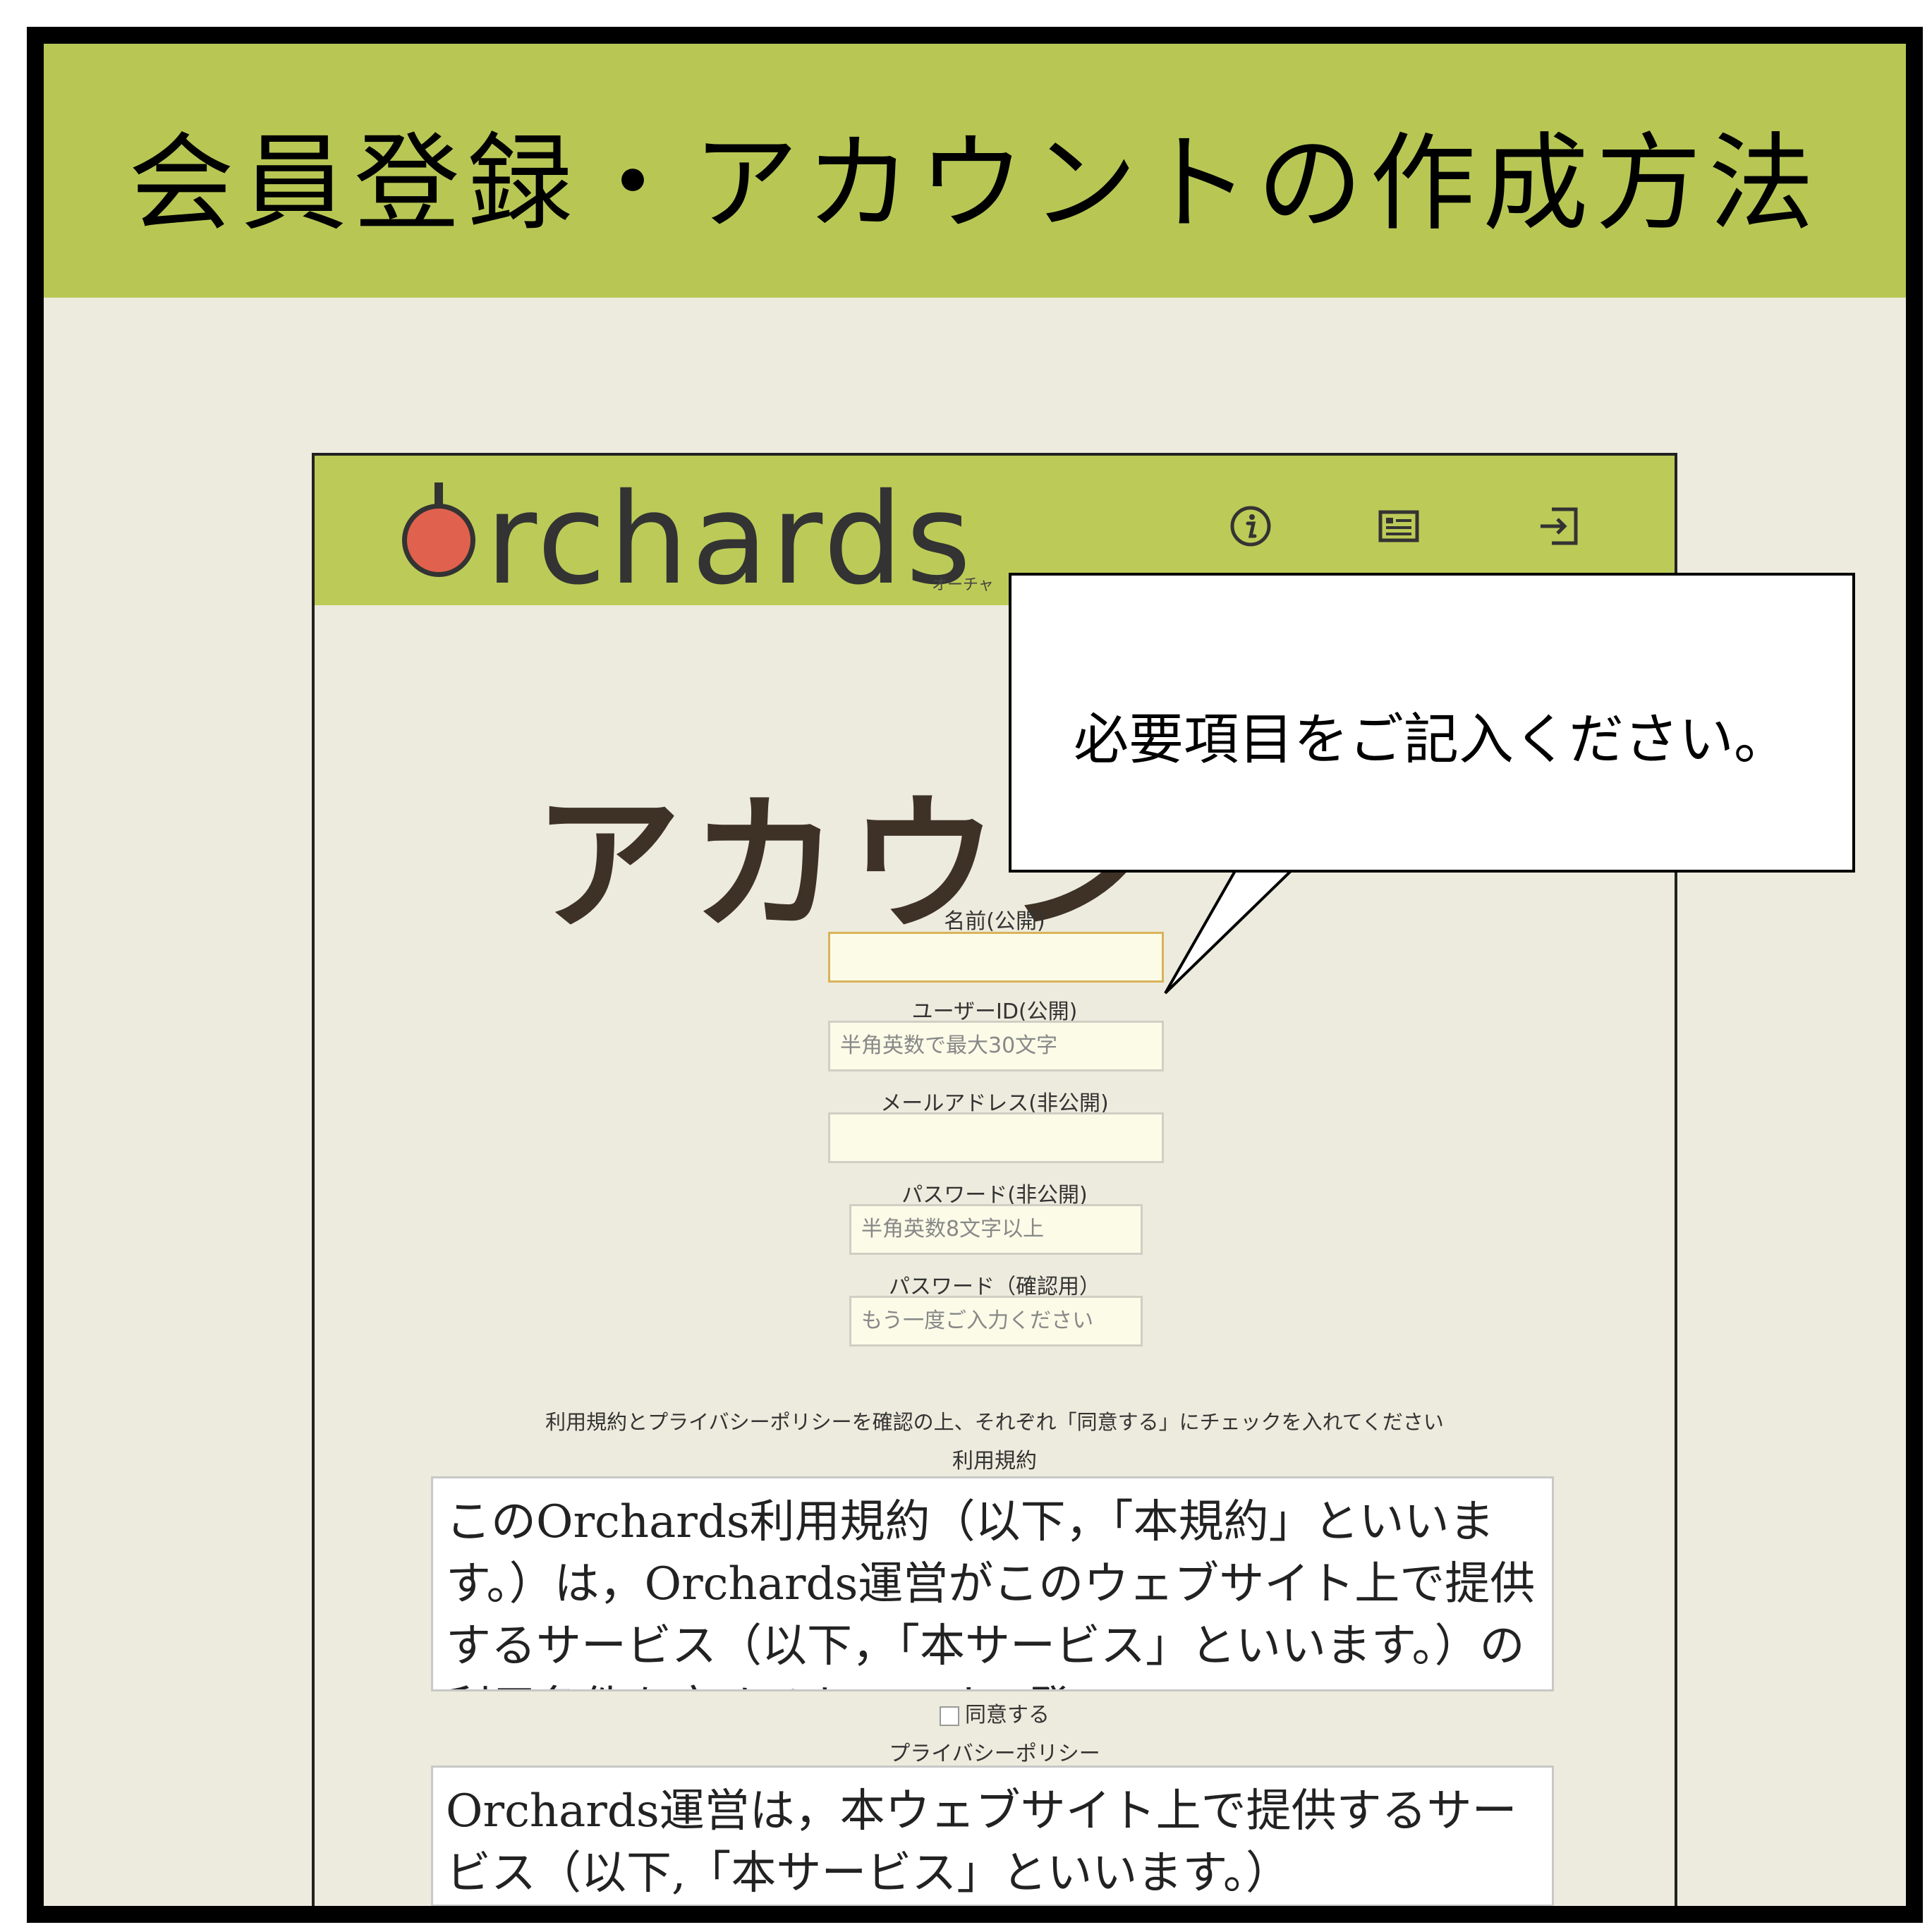  I want to click on logo-text: rchards, so click(729, 539).